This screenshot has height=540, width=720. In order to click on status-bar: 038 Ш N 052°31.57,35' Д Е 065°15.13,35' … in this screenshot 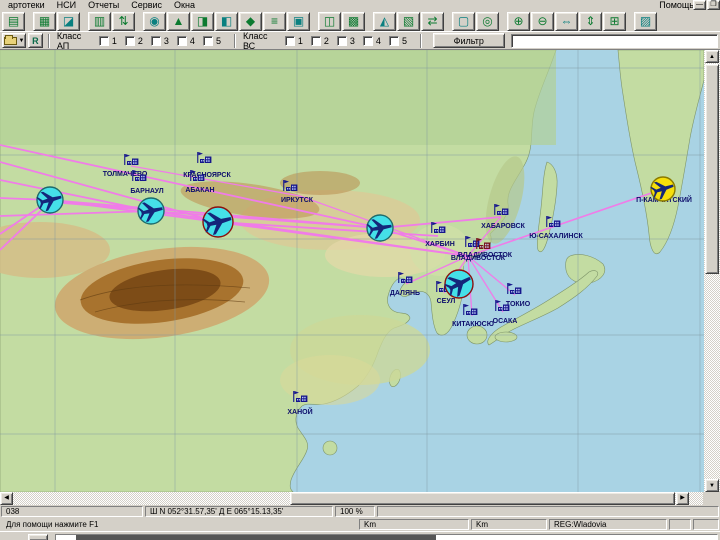, I will do `click(360, 511)`.